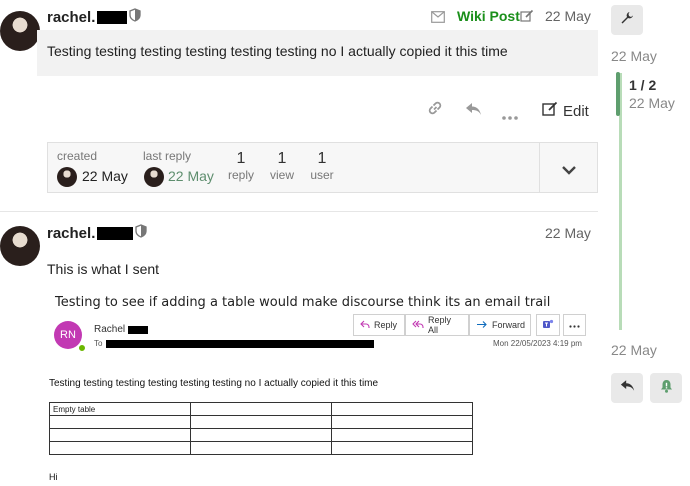 This screenshot has height=486, width=690. What do you see at coordinates (191, 176) in the screenshot?
I see `last-reply-date: 22 May` at bounding box center [191, 176].